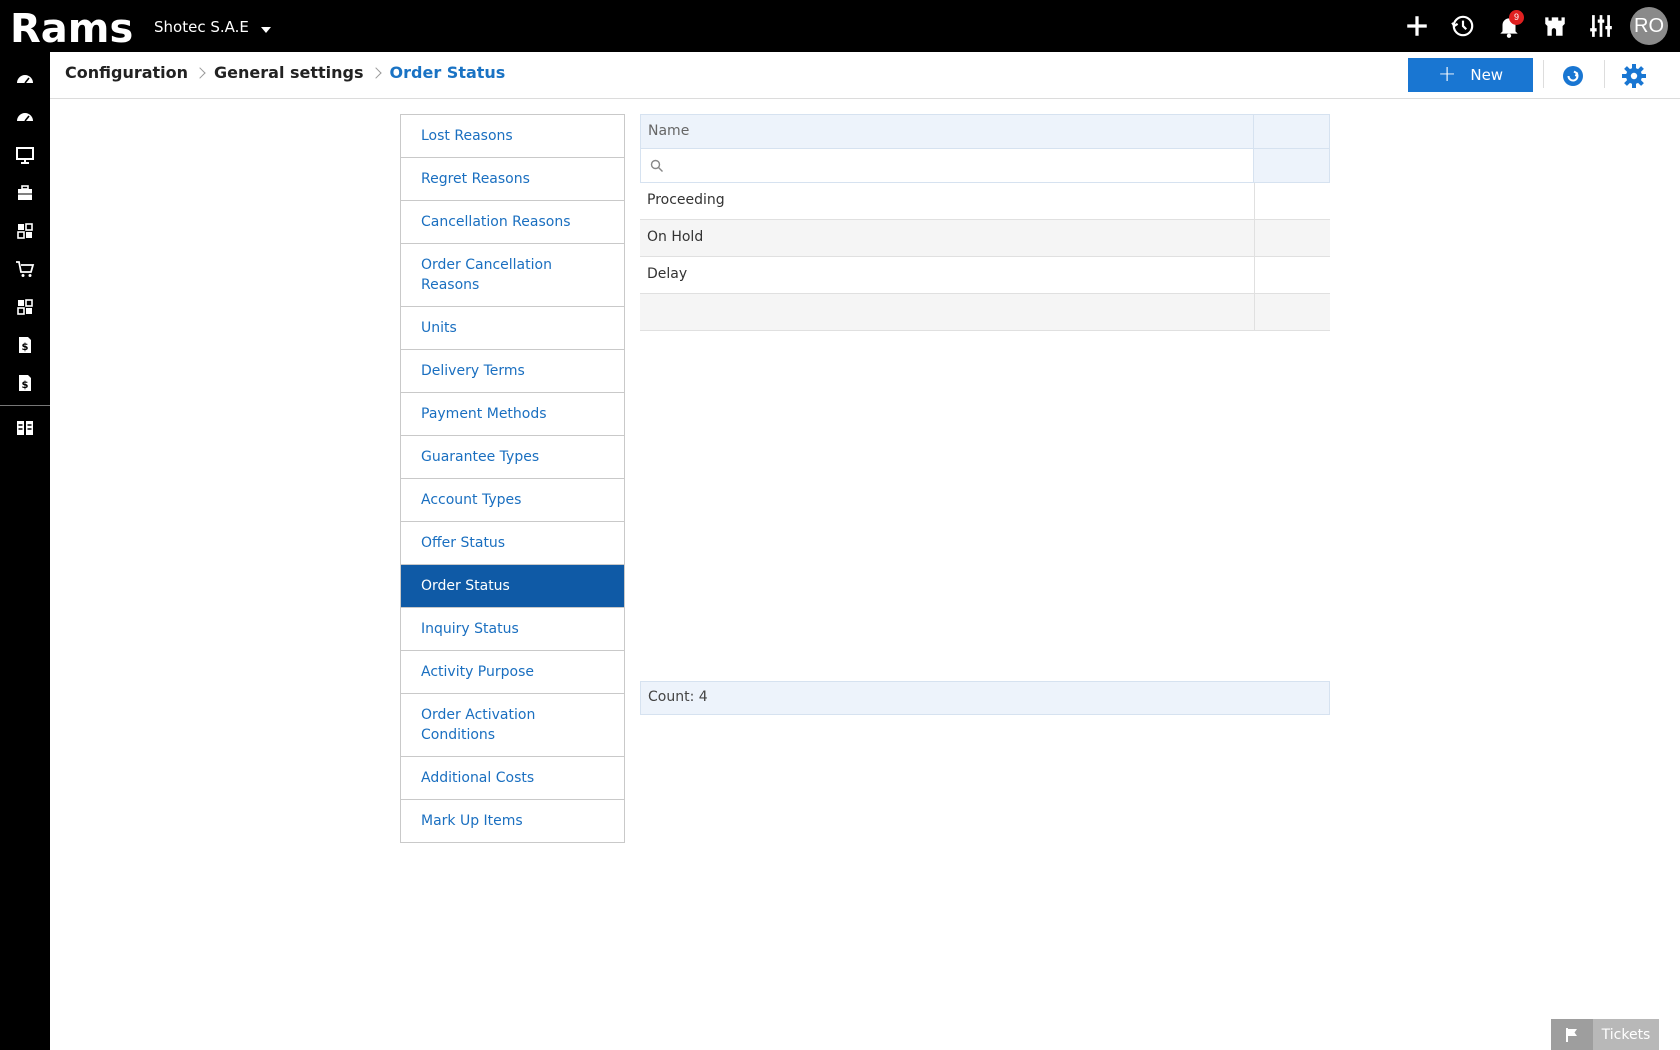  What do you see at coordinates (25, 428) in the screenshot?
I see `configuration-icon` at bounding box center [25, 428].